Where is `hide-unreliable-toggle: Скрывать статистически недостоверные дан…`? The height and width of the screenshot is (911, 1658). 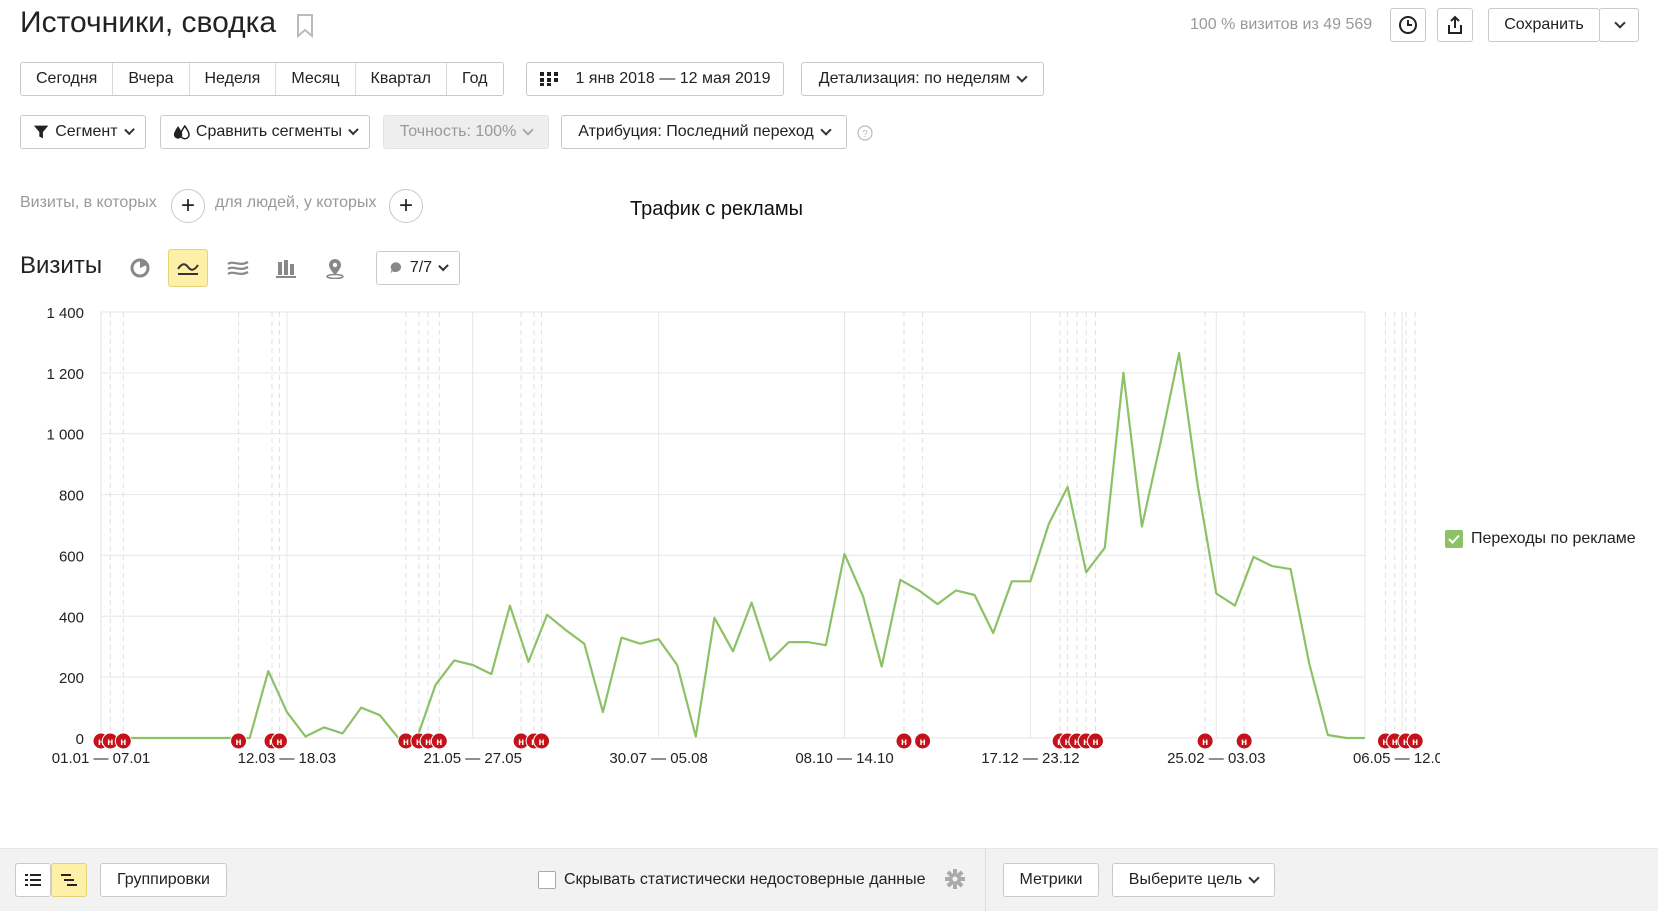 hide-unreliable-toggle: Скрывать статистически недостоверные дан… is located at coordinates (732, 880).